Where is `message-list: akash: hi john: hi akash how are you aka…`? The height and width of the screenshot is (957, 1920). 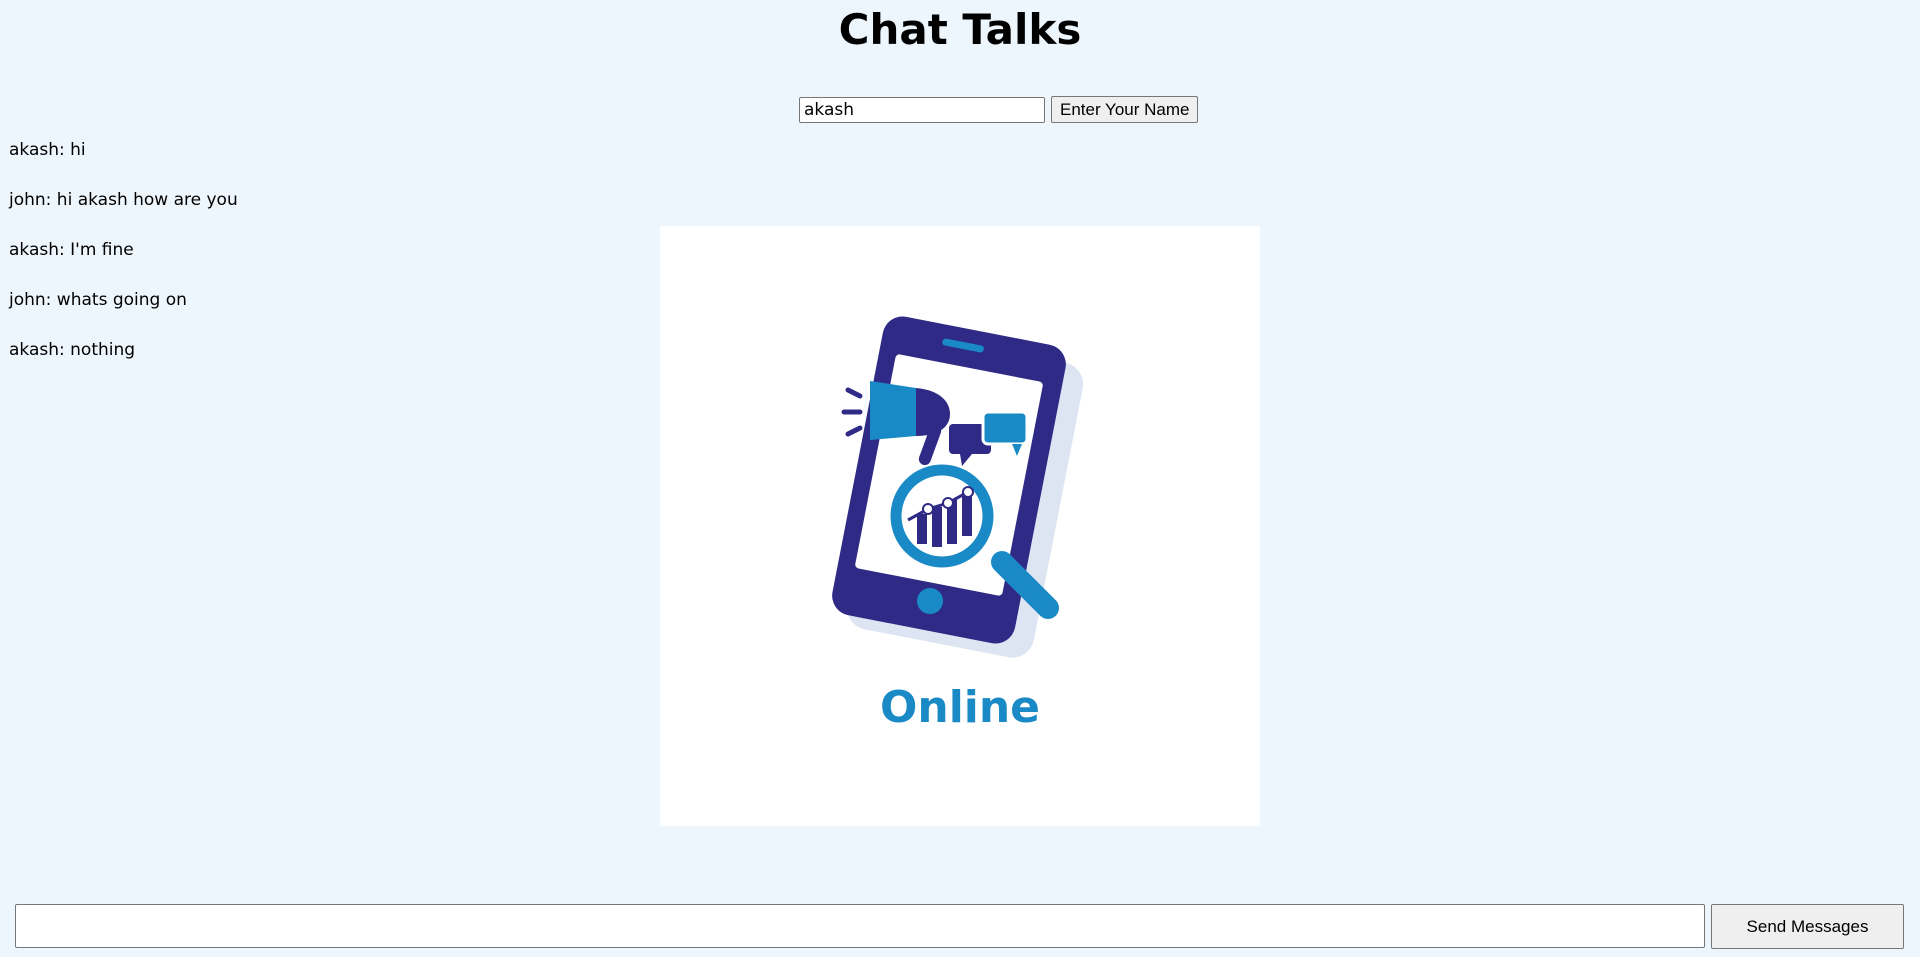
message-list: akash: hi john: hi akash how are you aka… is located at coordinates (123, 263).